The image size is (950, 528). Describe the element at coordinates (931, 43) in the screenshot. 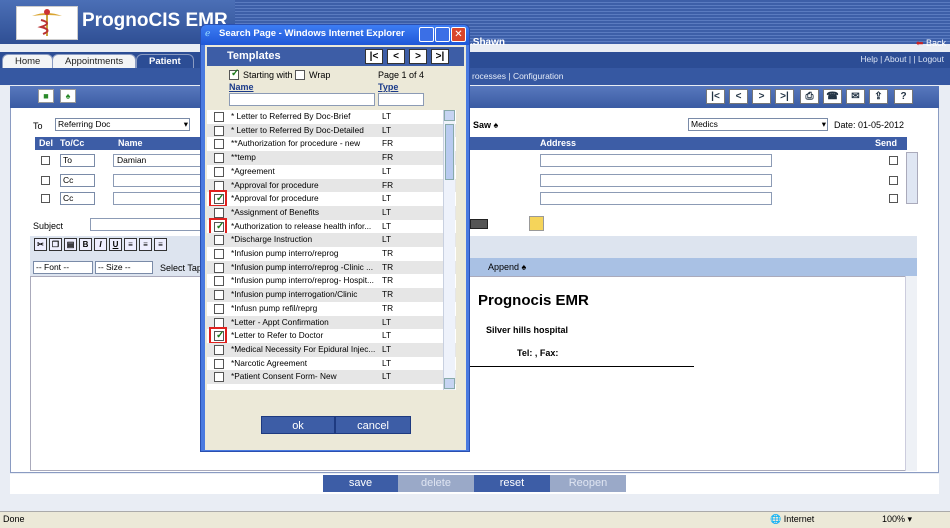

I see `back-link: ⬅ Back` at that location.